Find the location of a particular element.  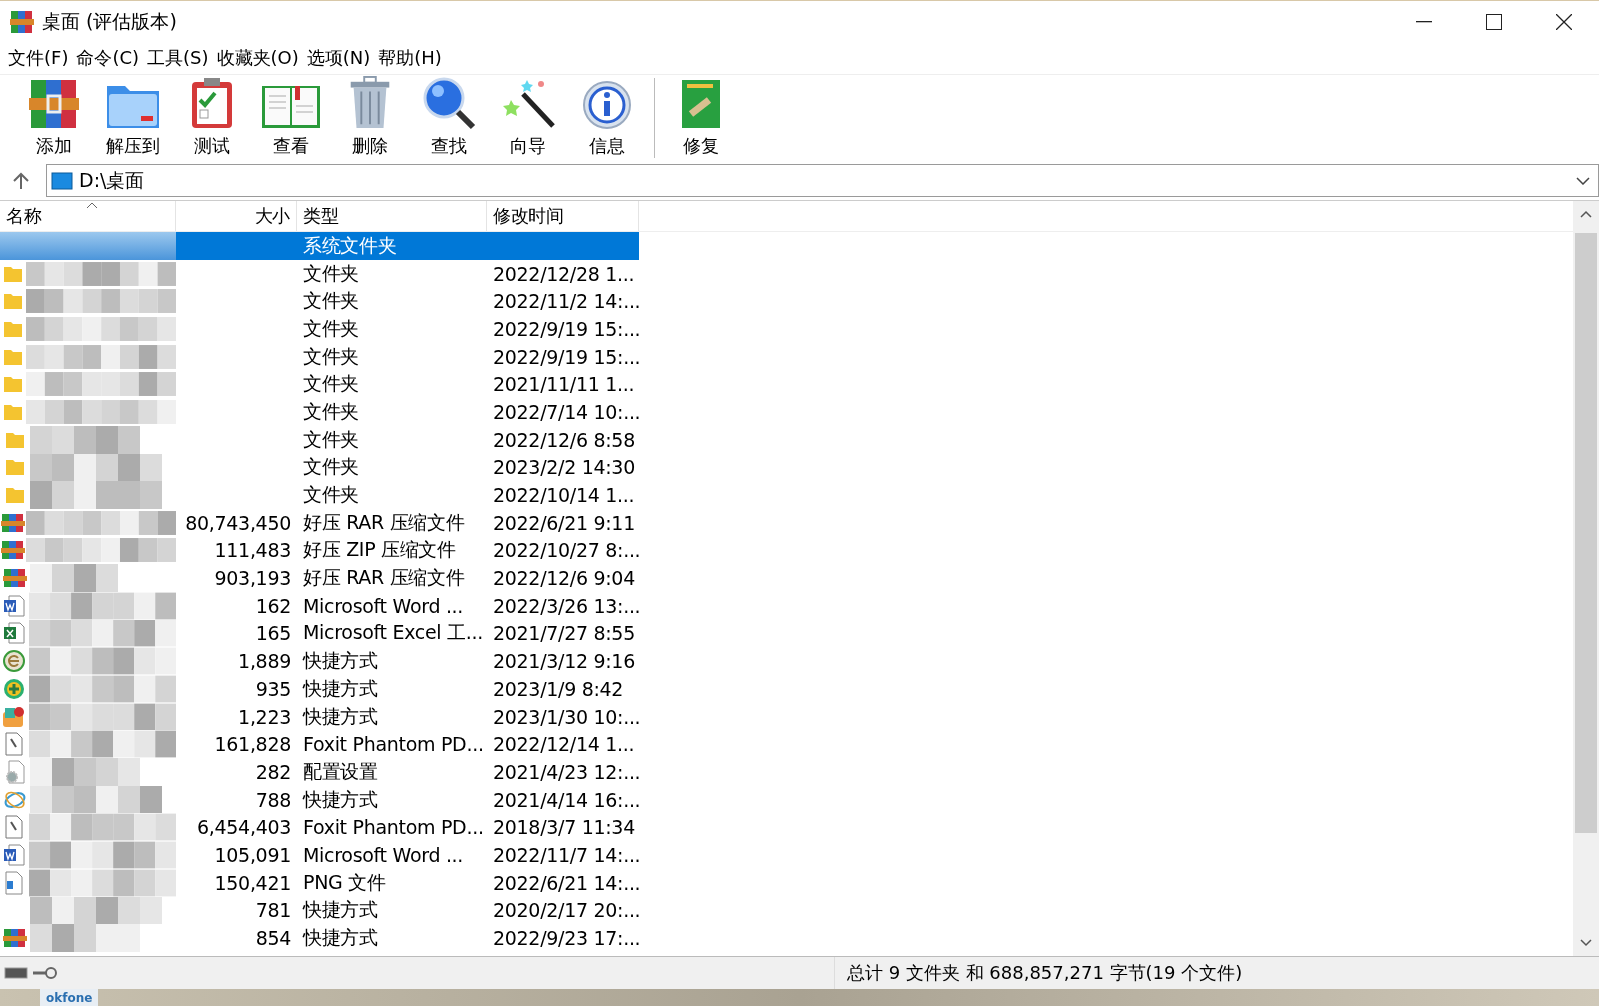

file-row: 903,193 好压 RAR 压缩文件 2022/12/6 9:04 is located at coordinates (786, 578).